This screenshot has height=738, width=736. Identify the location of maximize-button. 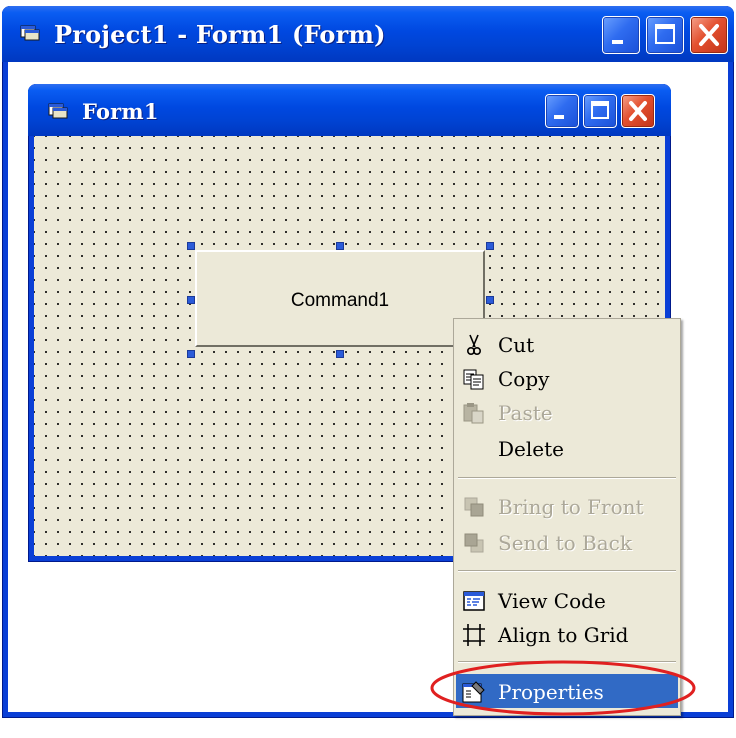
(665, 35).